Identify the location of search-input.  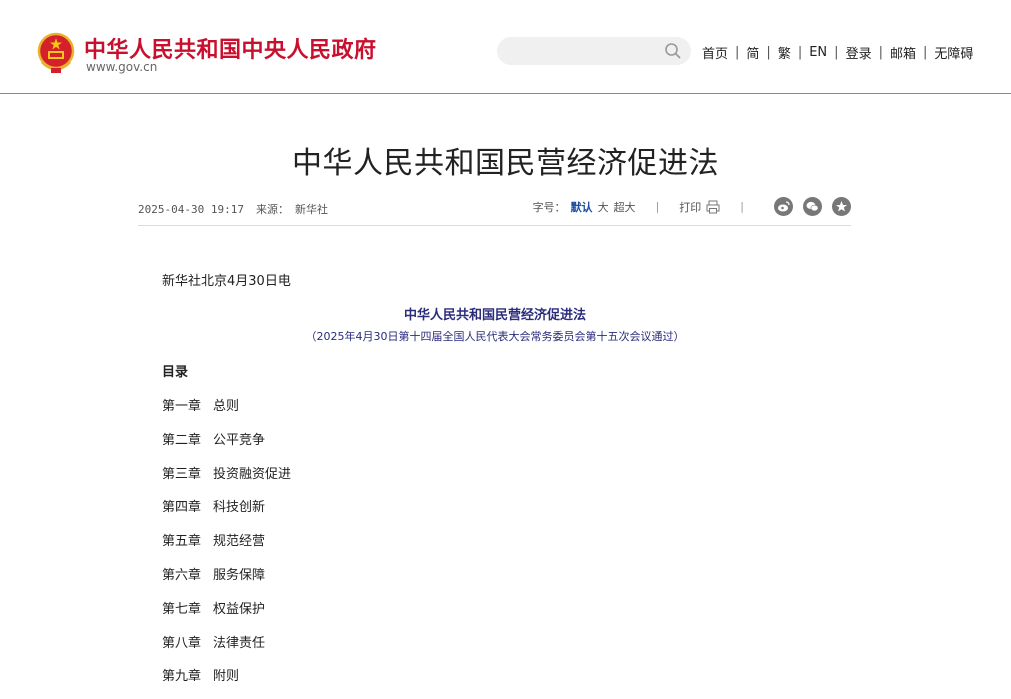
(594, 51).